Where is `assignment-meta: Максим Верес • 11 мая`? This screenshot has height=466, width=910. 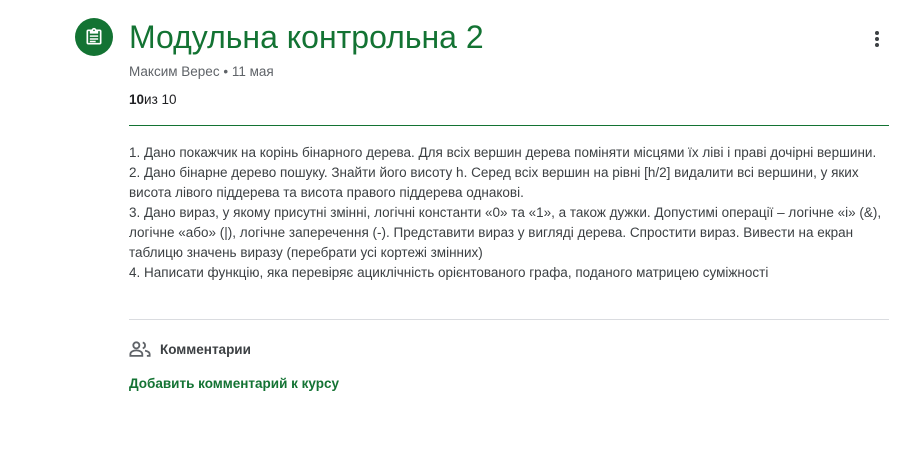 assignment-meta: Максим Верес • 11 мая is located at coordinates (201, 72).